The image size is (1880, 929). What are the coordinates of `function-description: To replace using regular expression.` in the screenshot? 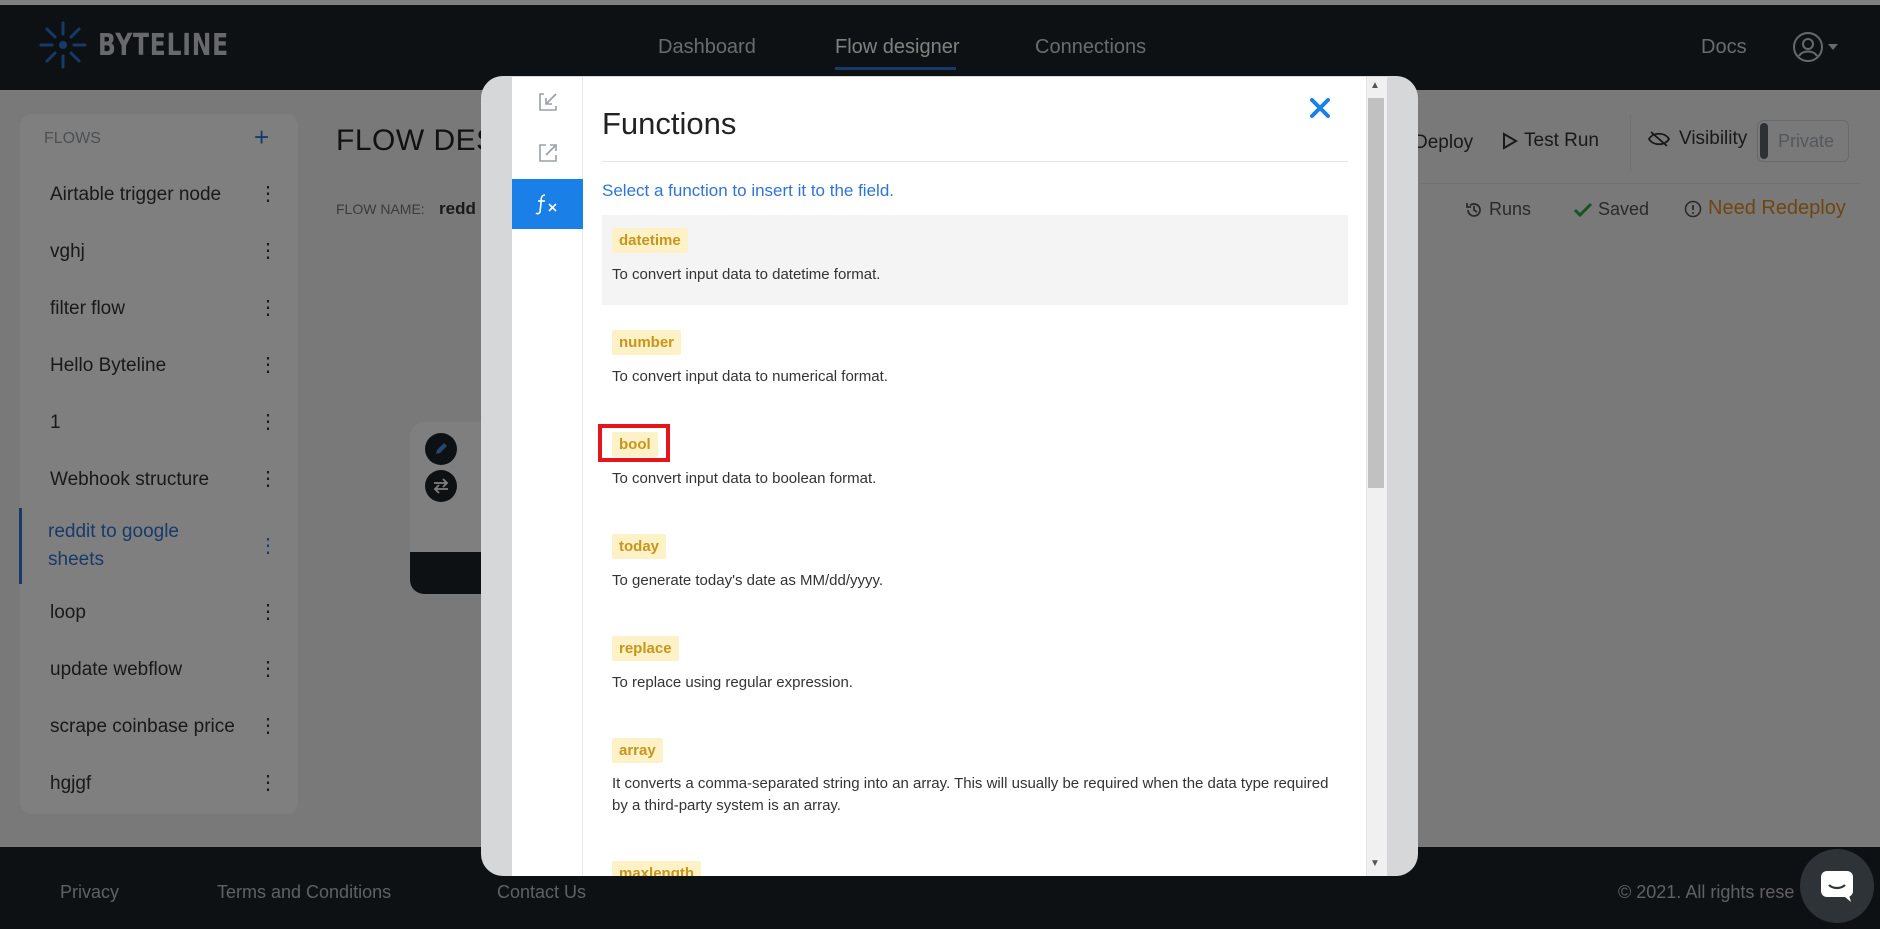 It's located at (732, 682).